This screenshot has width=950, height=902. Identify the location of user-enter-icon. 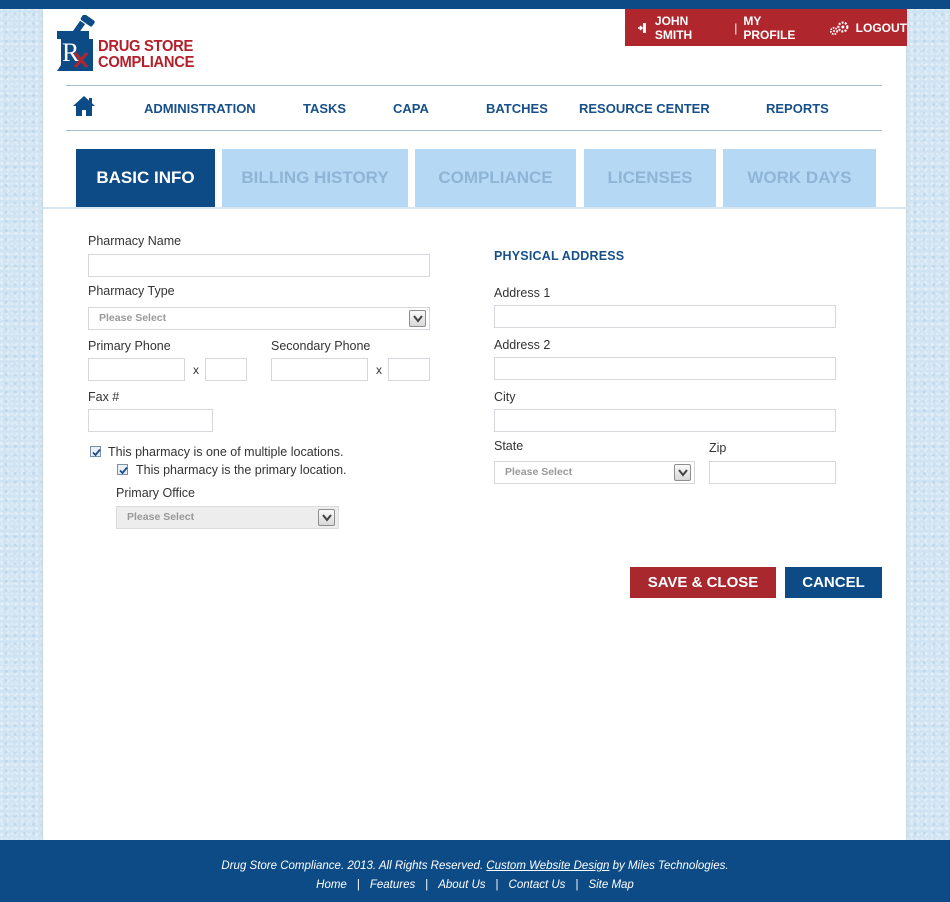
(641, 27).